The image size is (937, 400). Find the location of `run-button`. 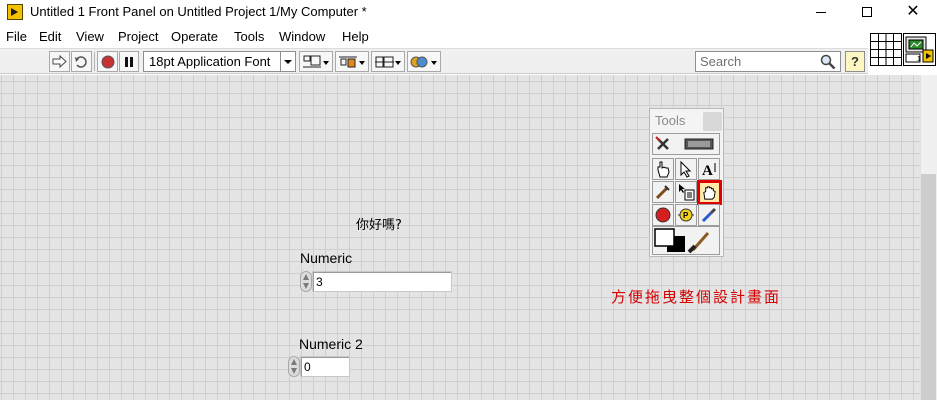

run-button is located at coordinates (59, 61).